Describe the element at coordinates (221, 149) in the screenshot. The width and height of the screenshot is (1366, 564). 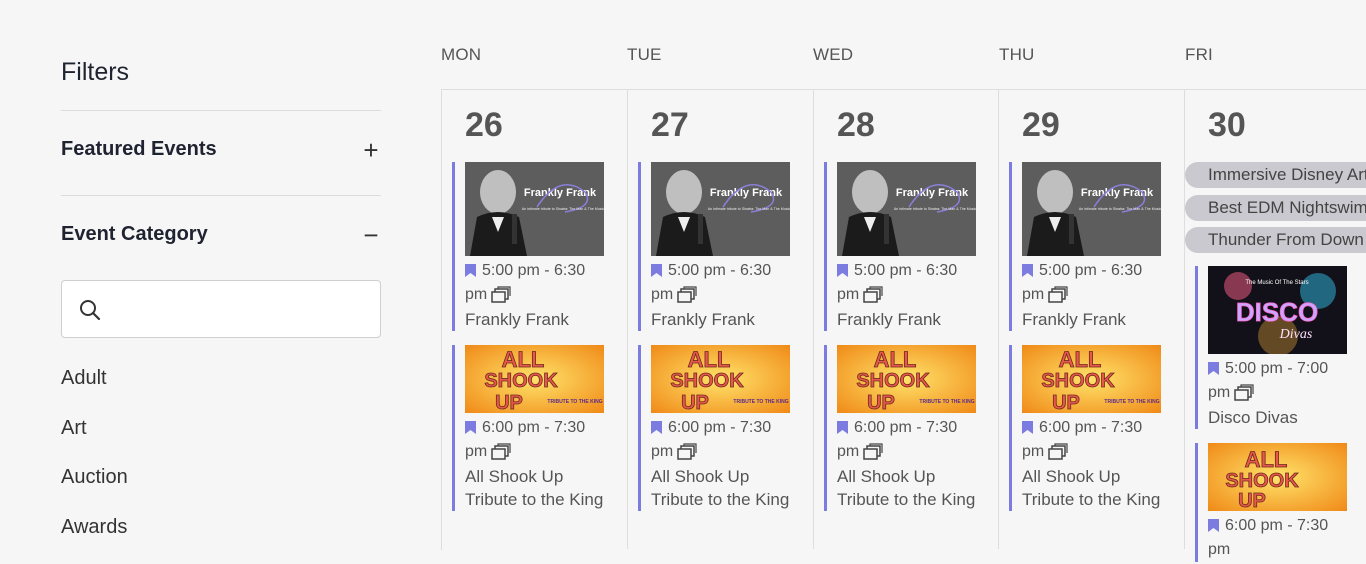
I see `featured-events-toggle: Featured Events +` at that location.